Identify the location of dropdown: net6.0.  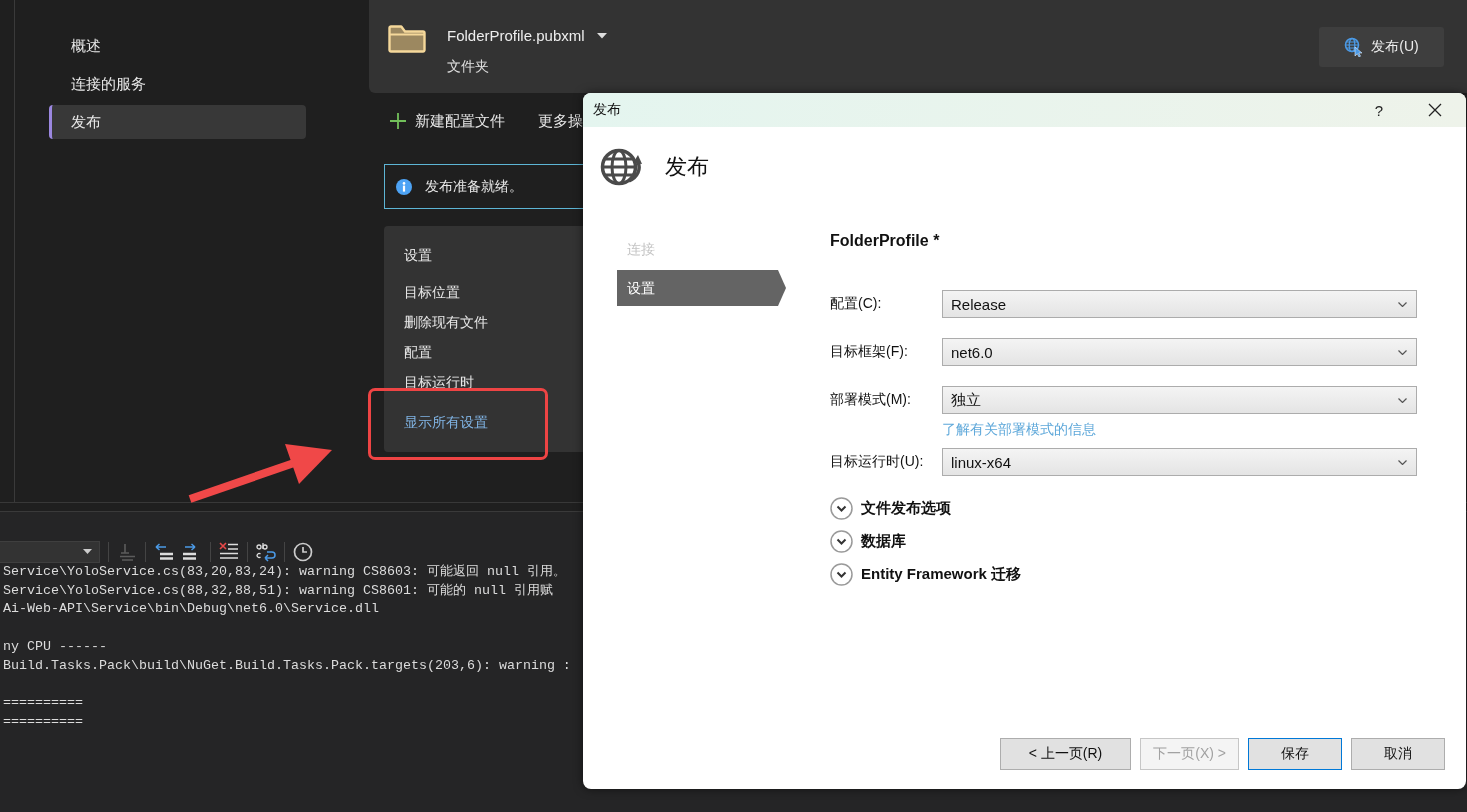
(1179, 352).